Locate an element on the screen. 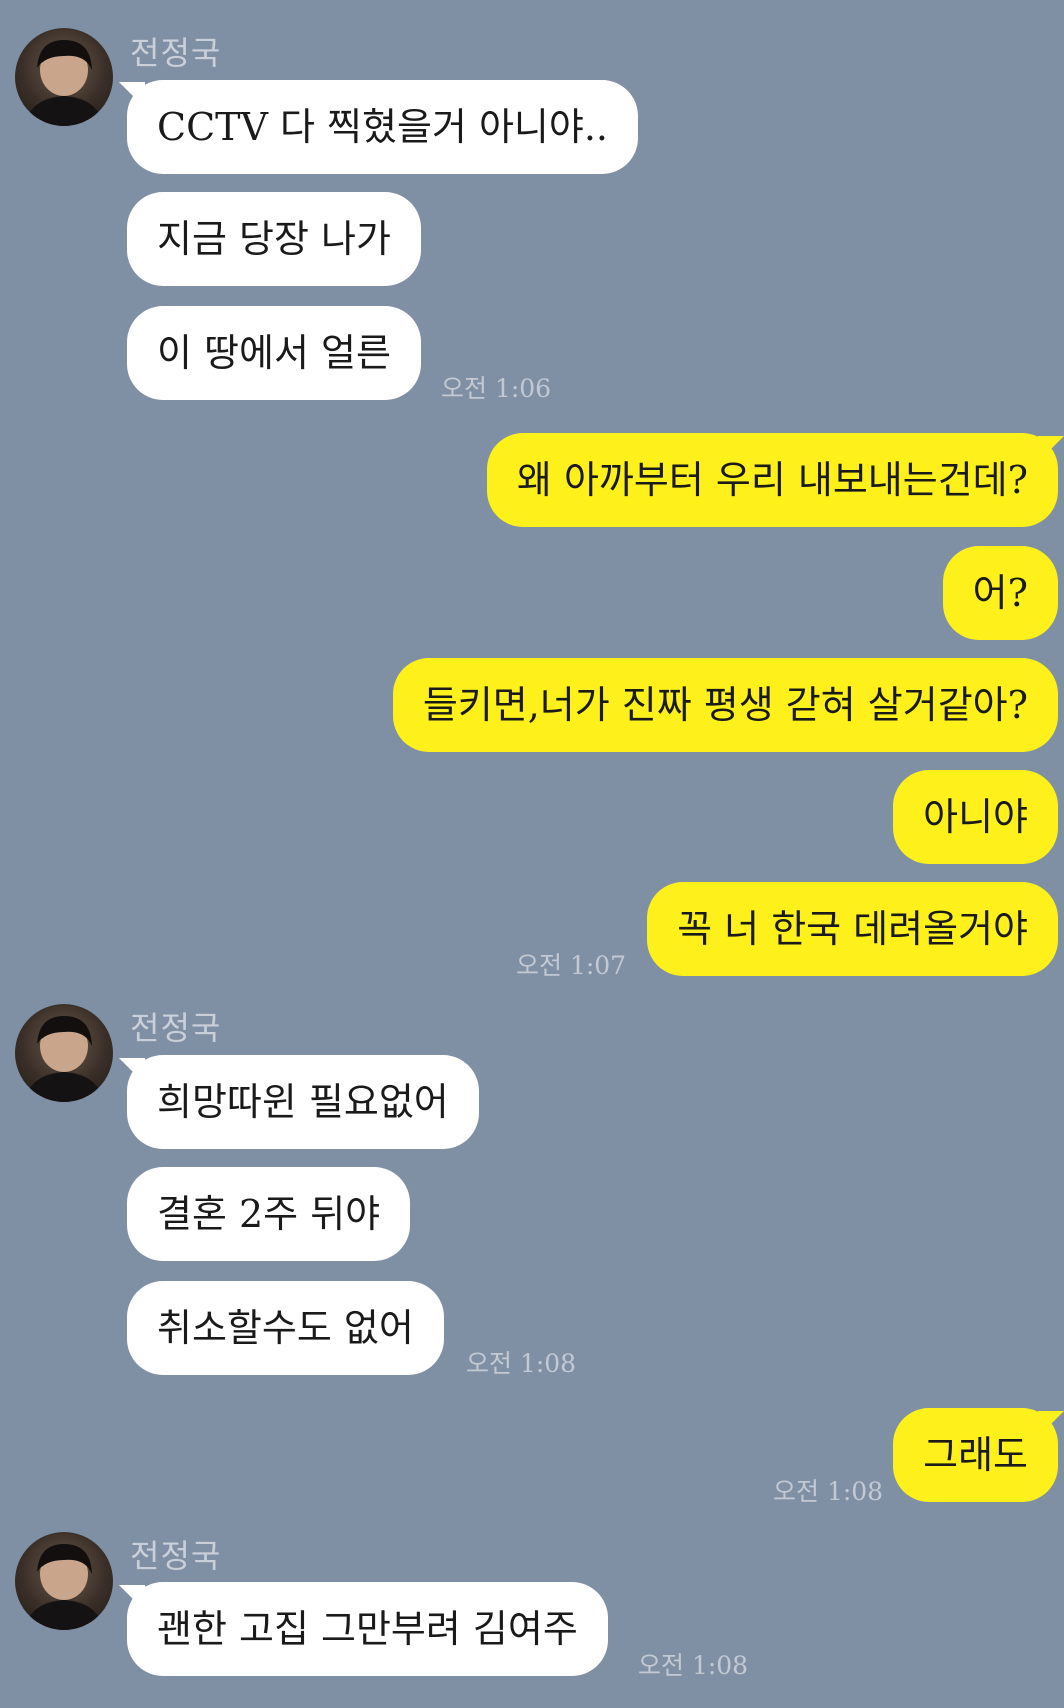  incoming-message-bubble: 괜한 고집 그만부려 김여주 is located at coordinates (367, 1629).